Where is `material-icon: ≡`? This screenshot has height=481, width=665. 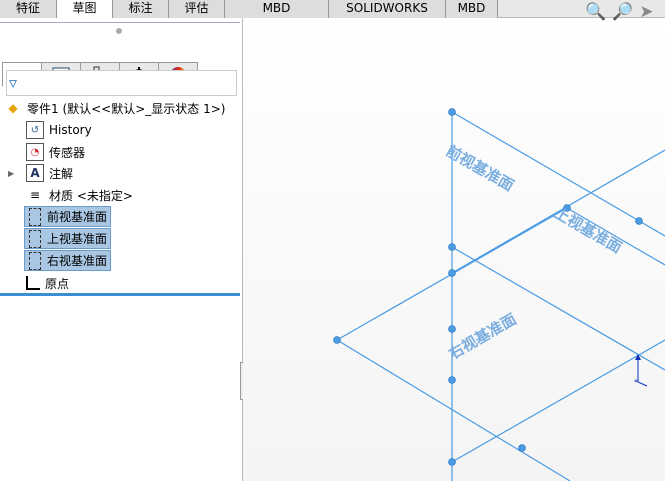
material-icon: ≡ is located at coordinates (35, 195).